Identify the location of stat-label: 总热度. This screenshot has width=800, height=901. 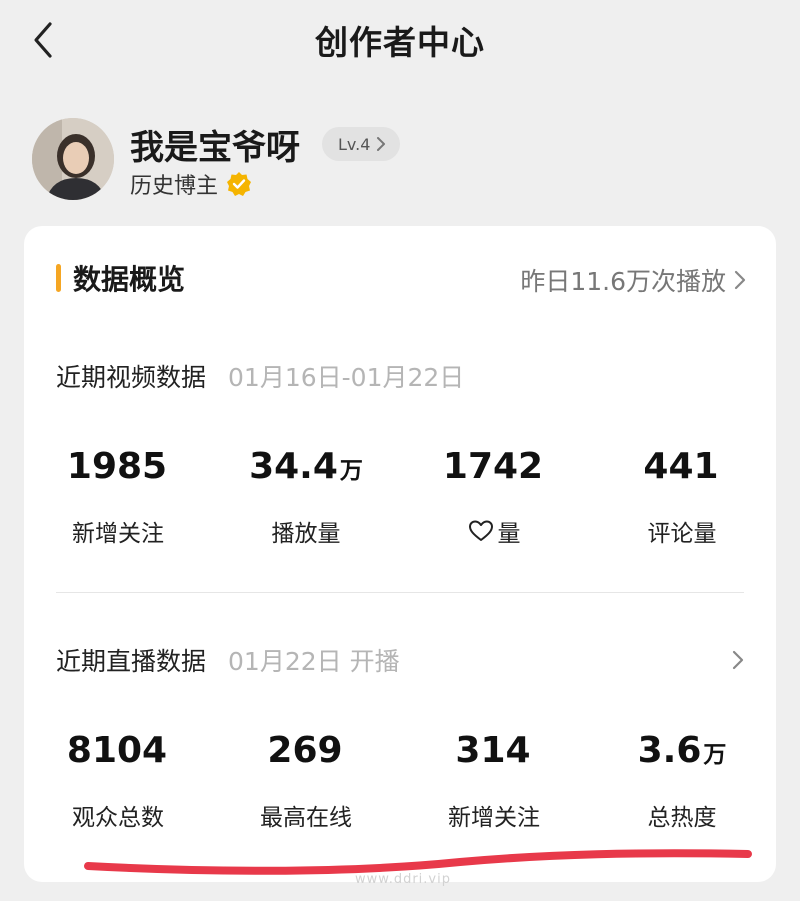
(682, 818).